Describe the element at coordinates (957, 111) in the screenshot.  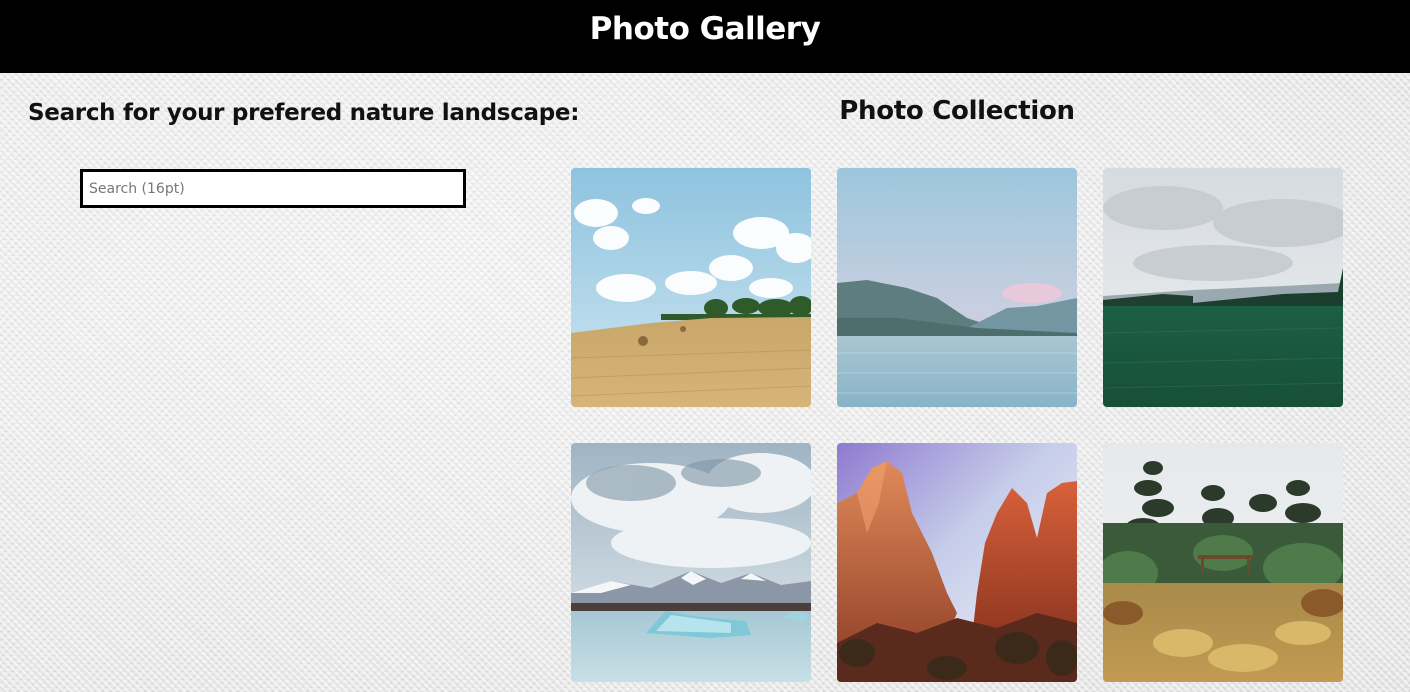
I see `collection-heading: Photo Collection` at that location.